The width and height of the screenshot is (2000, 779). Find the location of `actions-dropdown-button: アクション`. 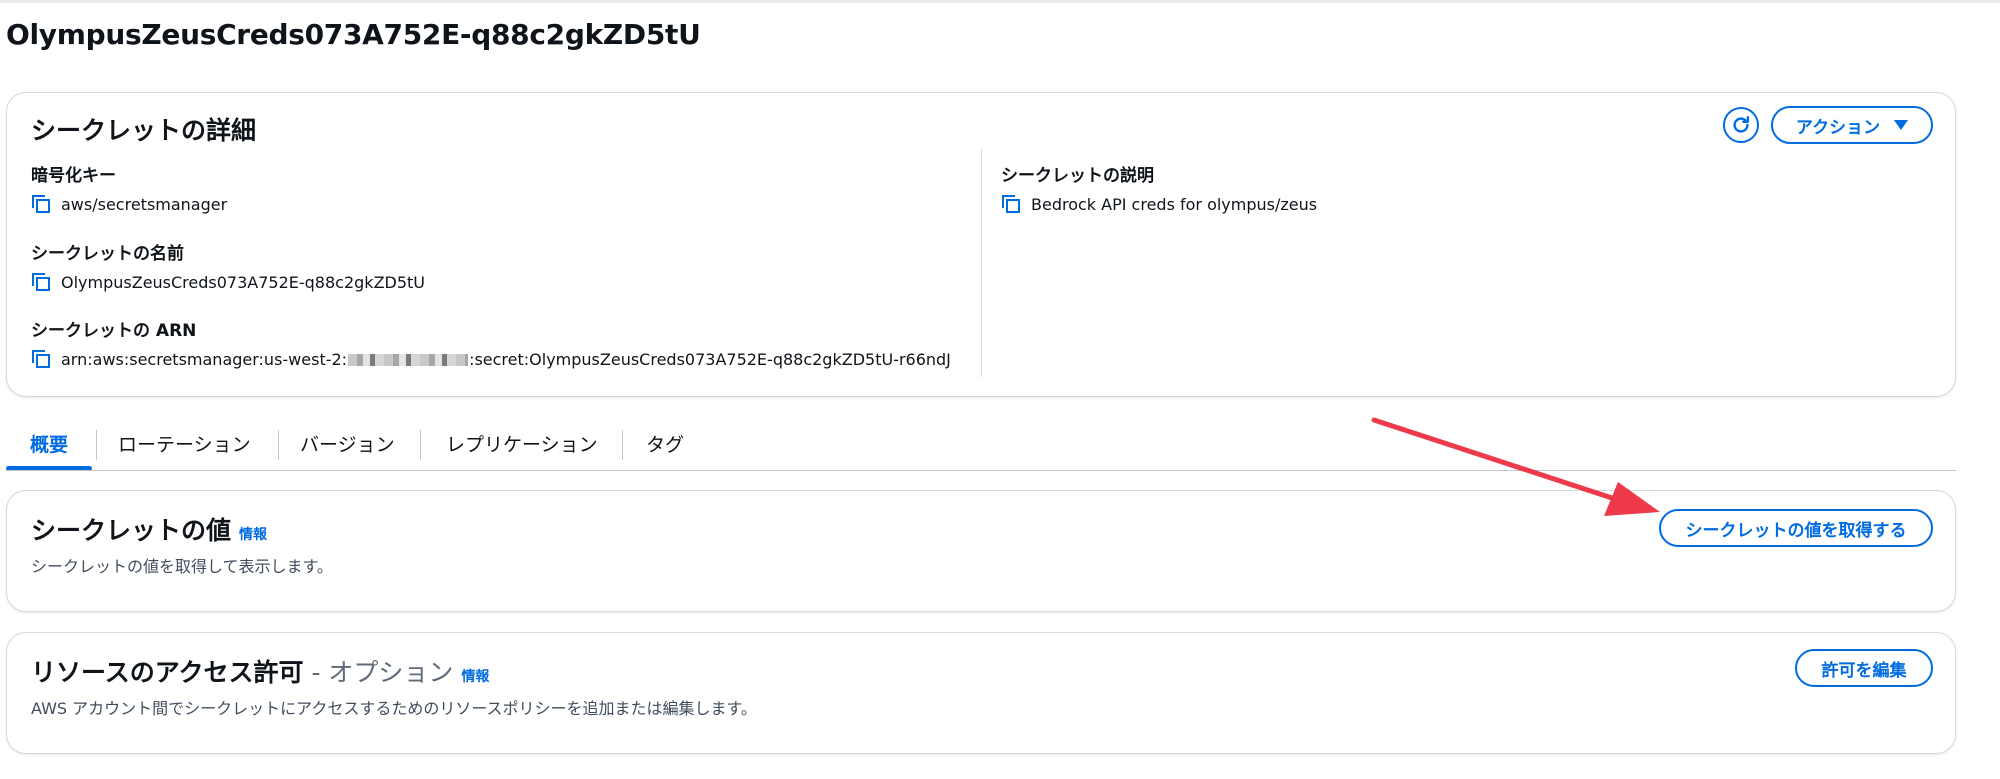

actions-dropdown-button: アクション is located at coordinates (1852, 125).